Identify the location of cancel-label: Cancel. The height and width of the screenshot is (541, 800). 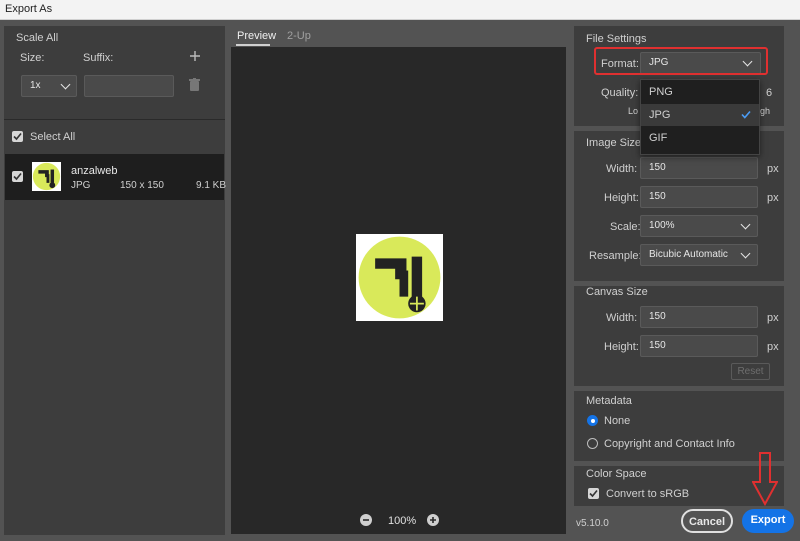
(707, 522).